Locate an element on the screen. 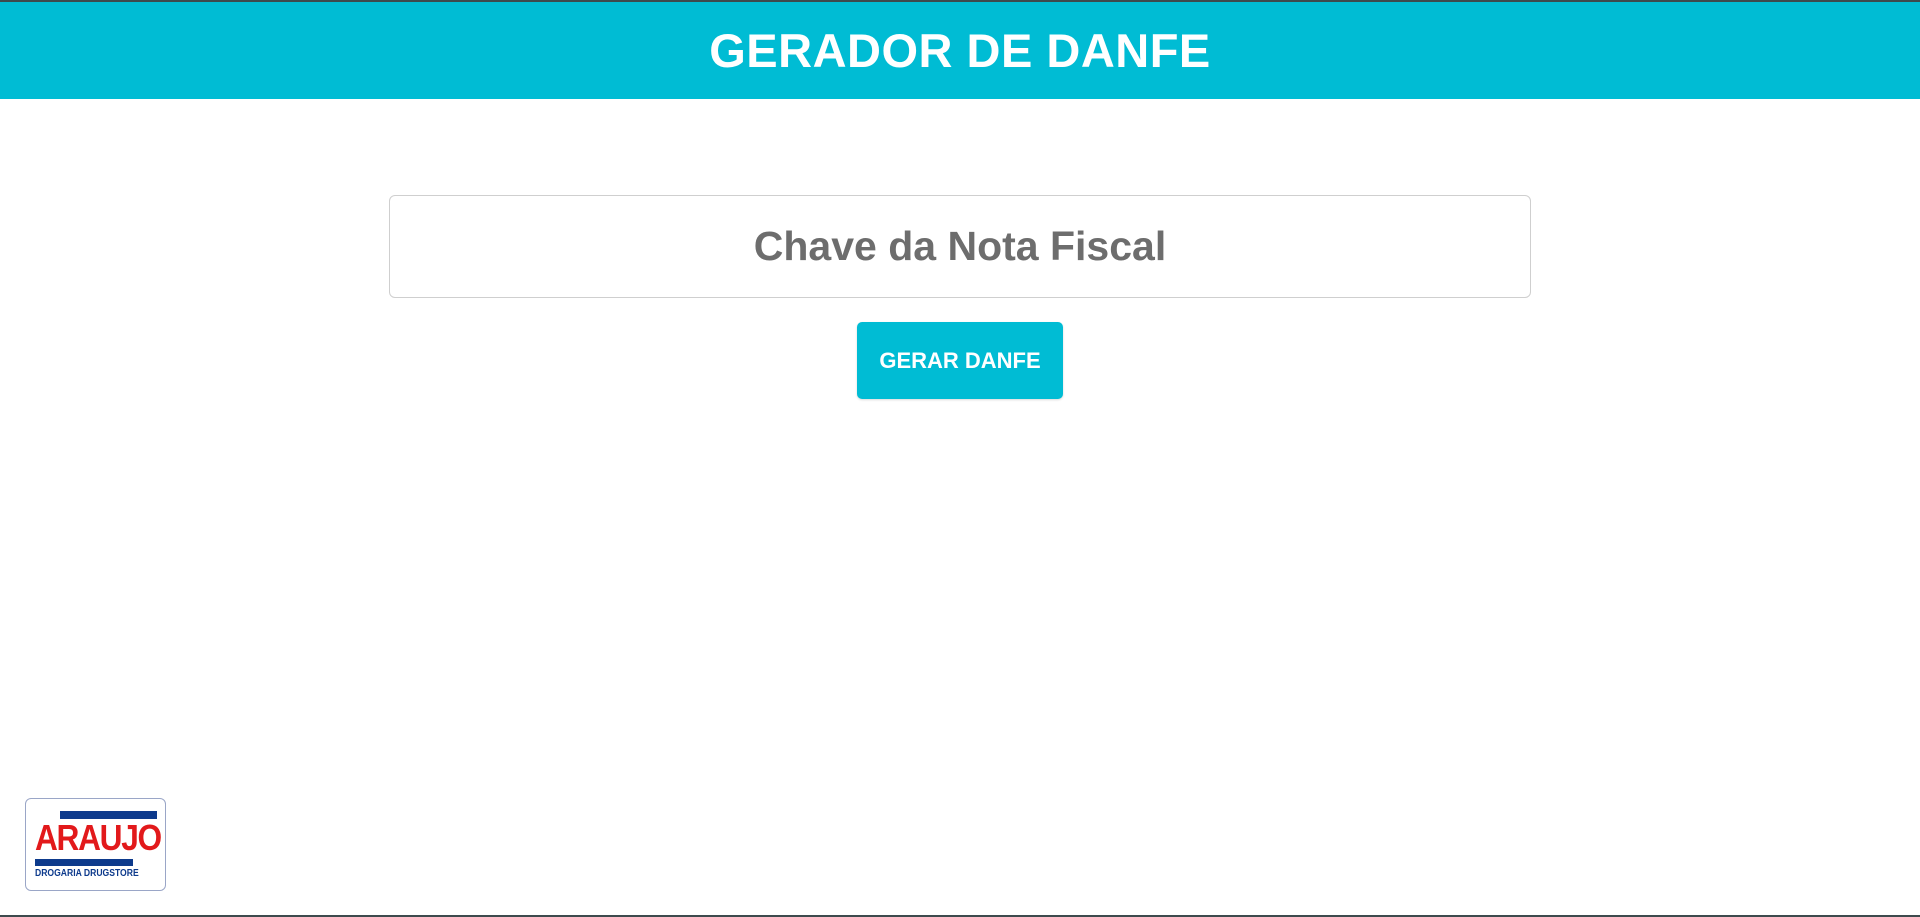  app-header: GERADOR DE DANFE is located at coordinates (960, 50).